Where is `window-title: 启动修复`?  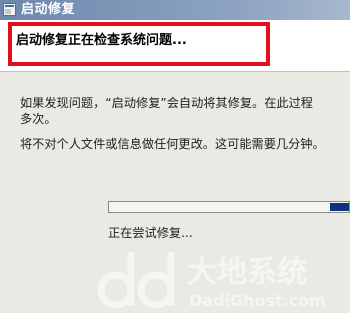 window-title: 启动修复 is located at coordinates (48, 9).